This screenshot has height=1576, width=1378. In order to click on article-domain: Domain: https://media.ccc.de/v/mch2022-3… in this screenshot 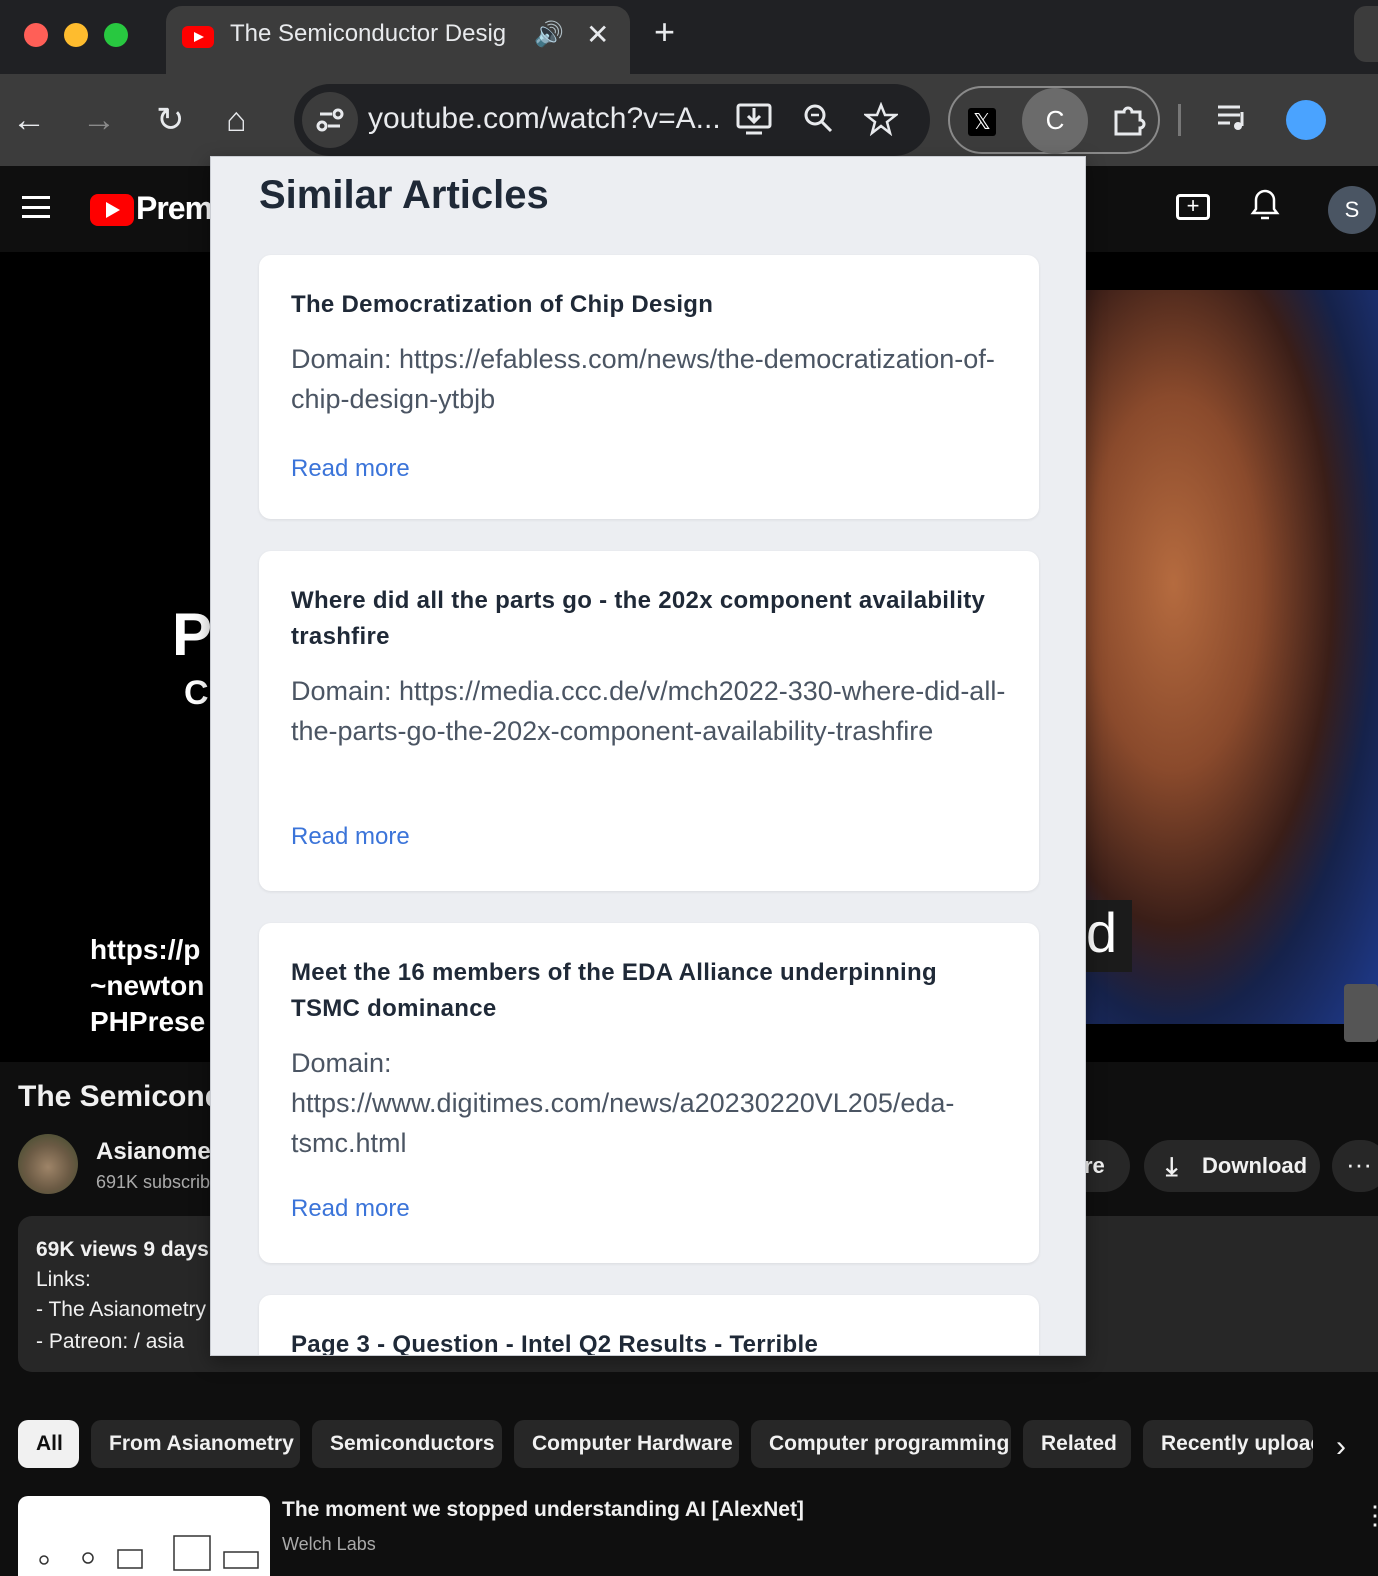, I will do `click(648, 711)`.